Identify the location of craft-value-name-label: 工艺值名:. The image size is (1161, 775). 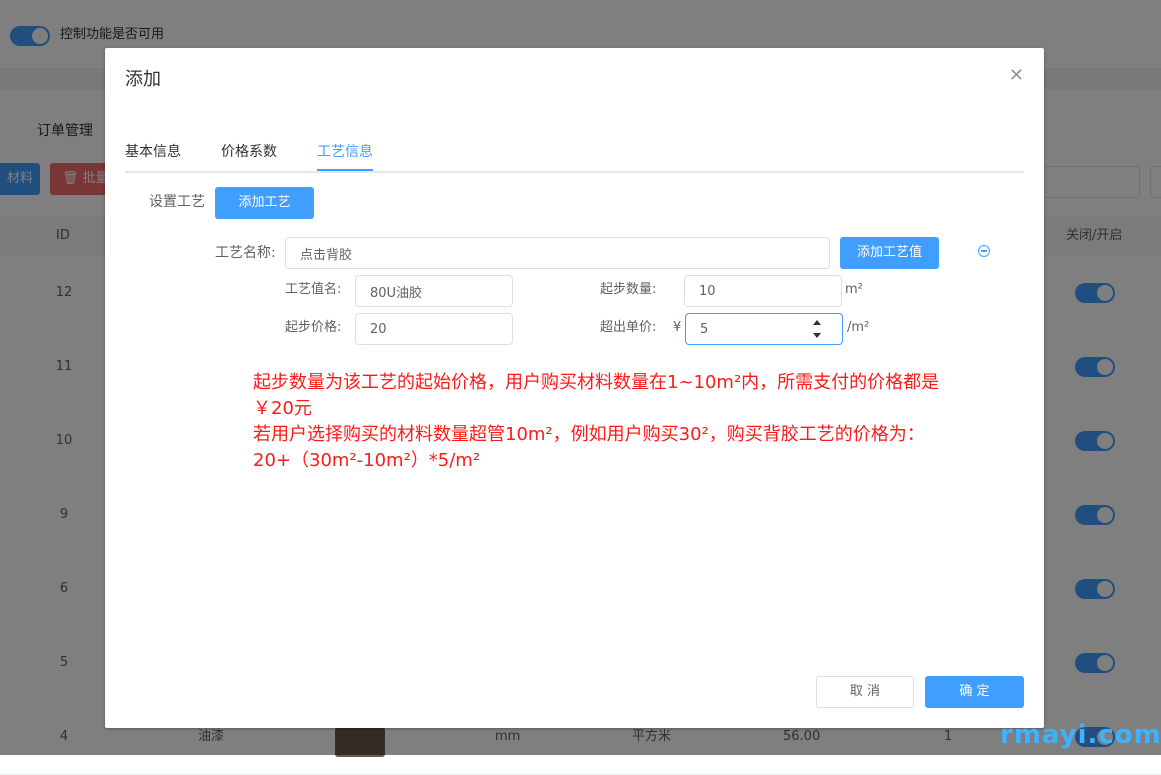
(313, 289).